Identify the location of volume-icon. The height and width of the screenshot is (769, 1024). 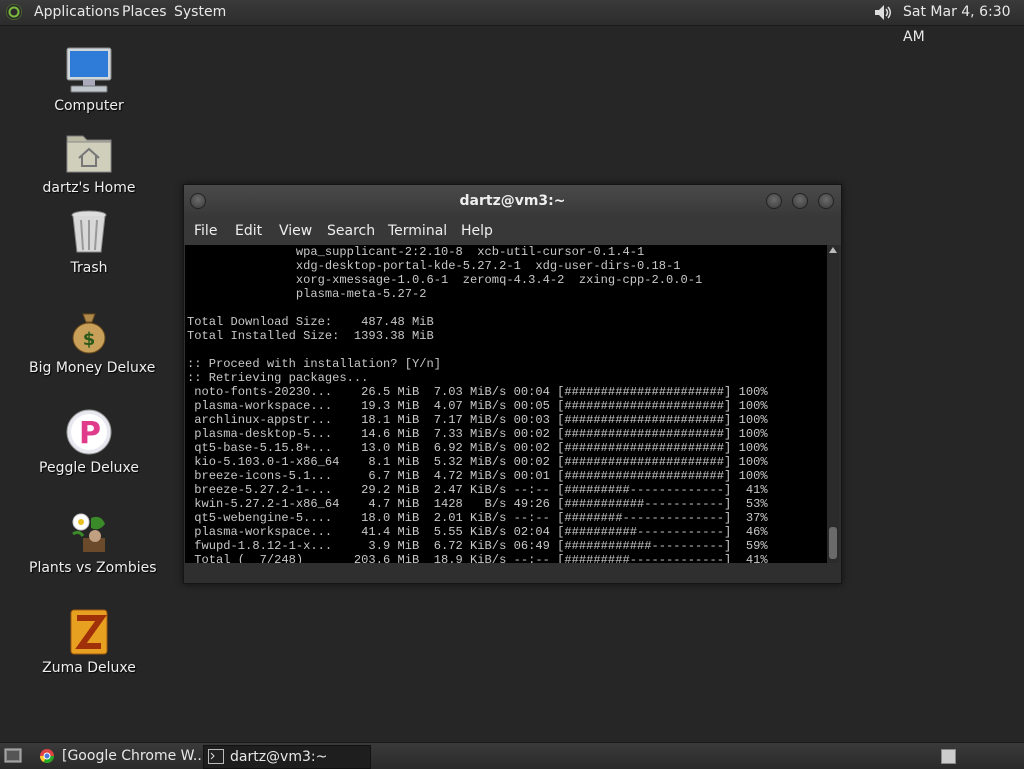
(883, 12).